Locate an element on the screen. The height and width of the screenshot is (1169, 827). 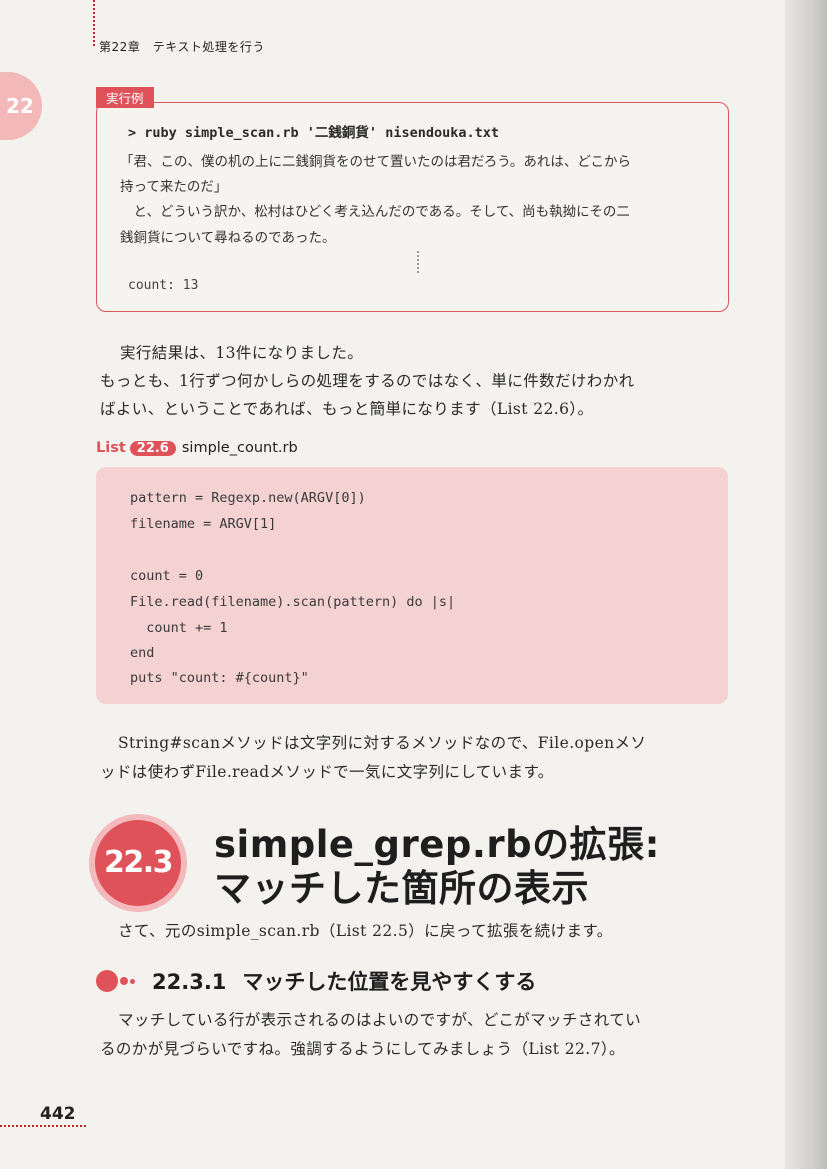
section-number: 22.3 is located at coordinates (138, 862).